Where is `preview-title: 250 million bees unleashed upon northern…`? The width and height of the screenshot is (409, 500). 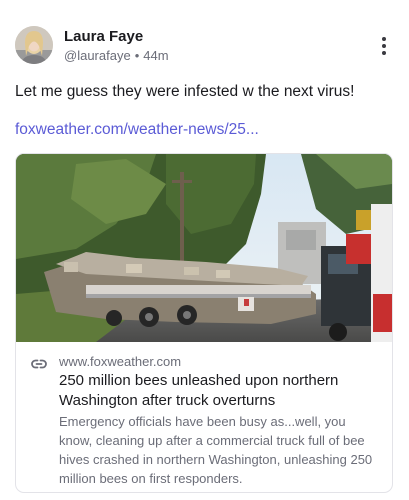 preview-title: 250 million bees unleashed upon northern… is located at coordinates (219, 391).